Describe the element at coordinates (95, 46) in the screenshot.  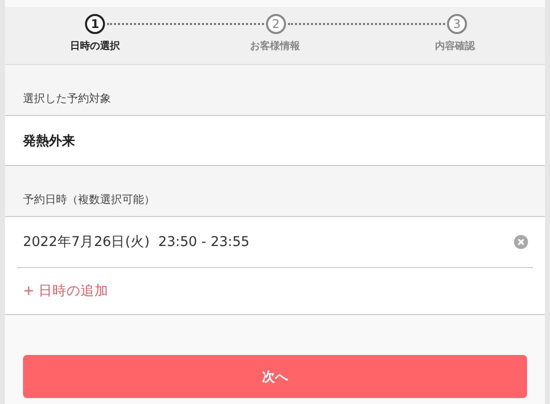
I see `step-label: 日時の選択` at that location.